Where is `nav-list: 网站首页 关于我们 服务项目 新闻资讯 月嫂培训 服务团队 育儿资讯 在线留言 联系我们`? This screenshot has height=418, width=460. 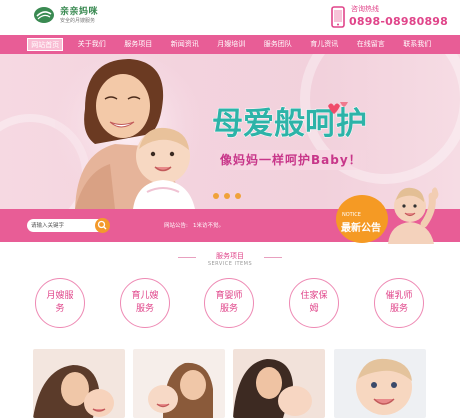 nav-list: 网站首页 关于我们 服务项目 新闻资讯 月嫂培训 服务团队 育儿资讯 在线留言 联系我们 is located at coordinates (231, 44).